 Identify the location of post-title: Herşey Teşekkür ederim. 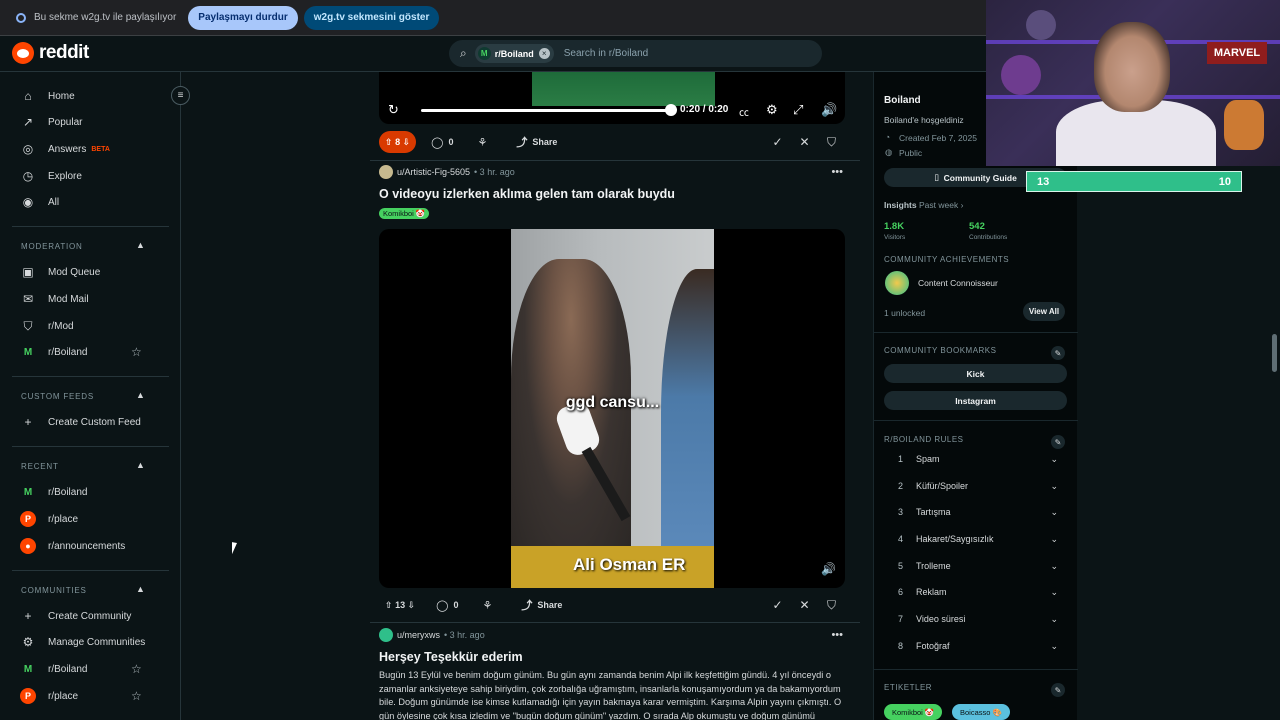
(451, 657).